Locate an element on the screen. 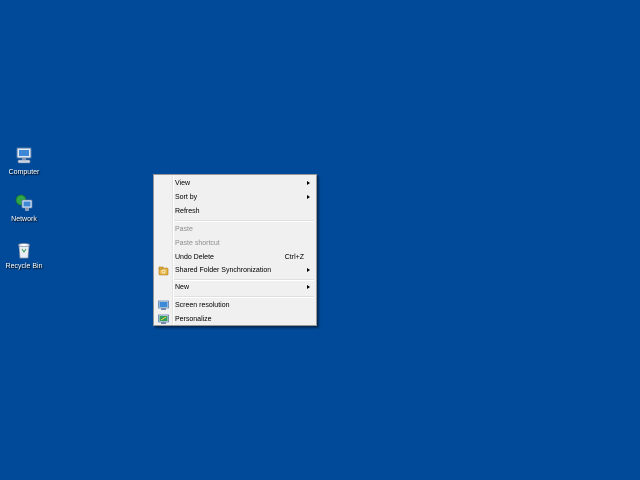 The height and width of the screenshot is (480, 640). menu-item-label: Shared Folder Synchronization is located at coordinates (223, 270).